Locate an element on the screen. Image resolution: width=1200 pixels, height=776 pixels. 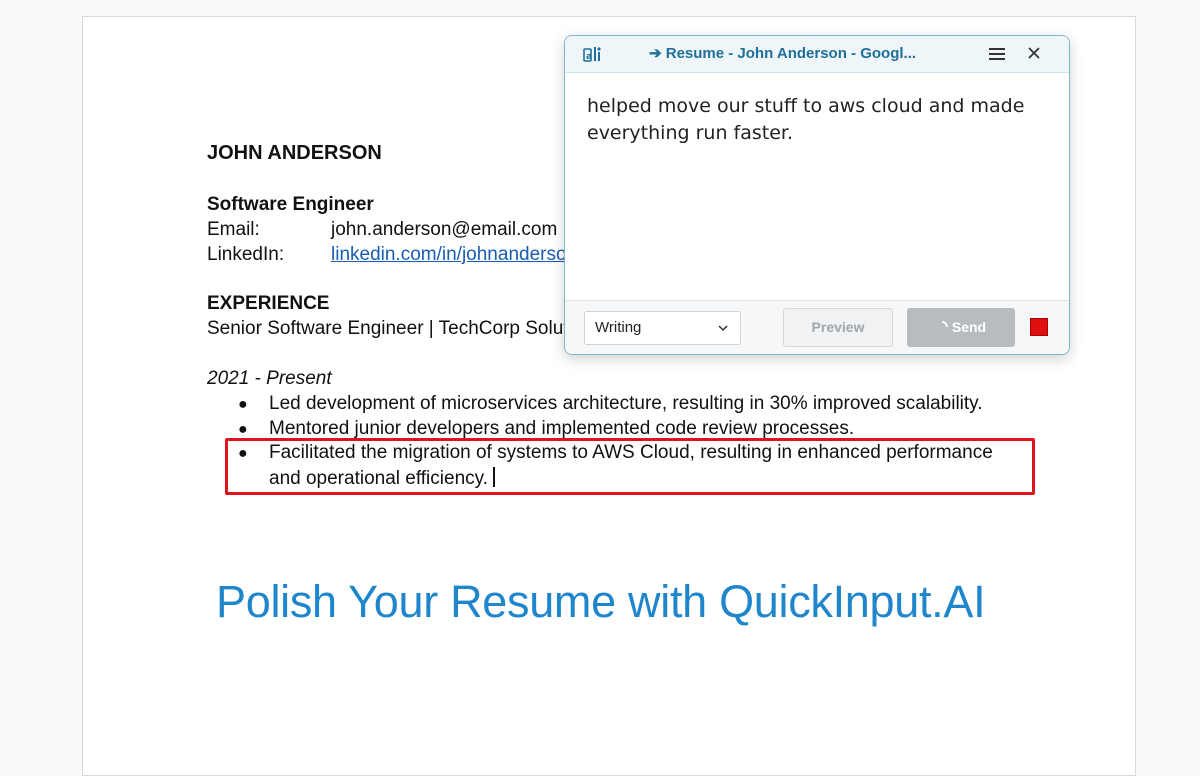
linkedin-label: LinkedIn: is located at coordinates (246, 254).